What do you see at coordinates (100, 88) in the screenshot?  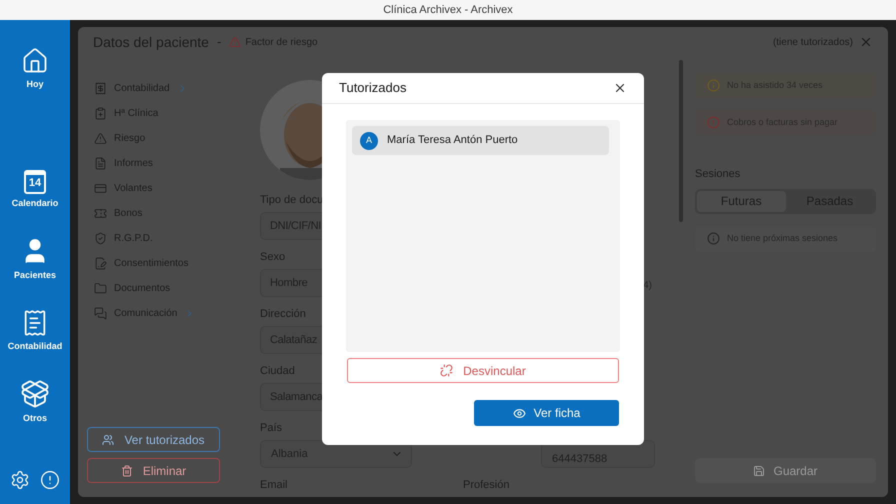 I see `receipt-icon` at bounding box center [100, 88].